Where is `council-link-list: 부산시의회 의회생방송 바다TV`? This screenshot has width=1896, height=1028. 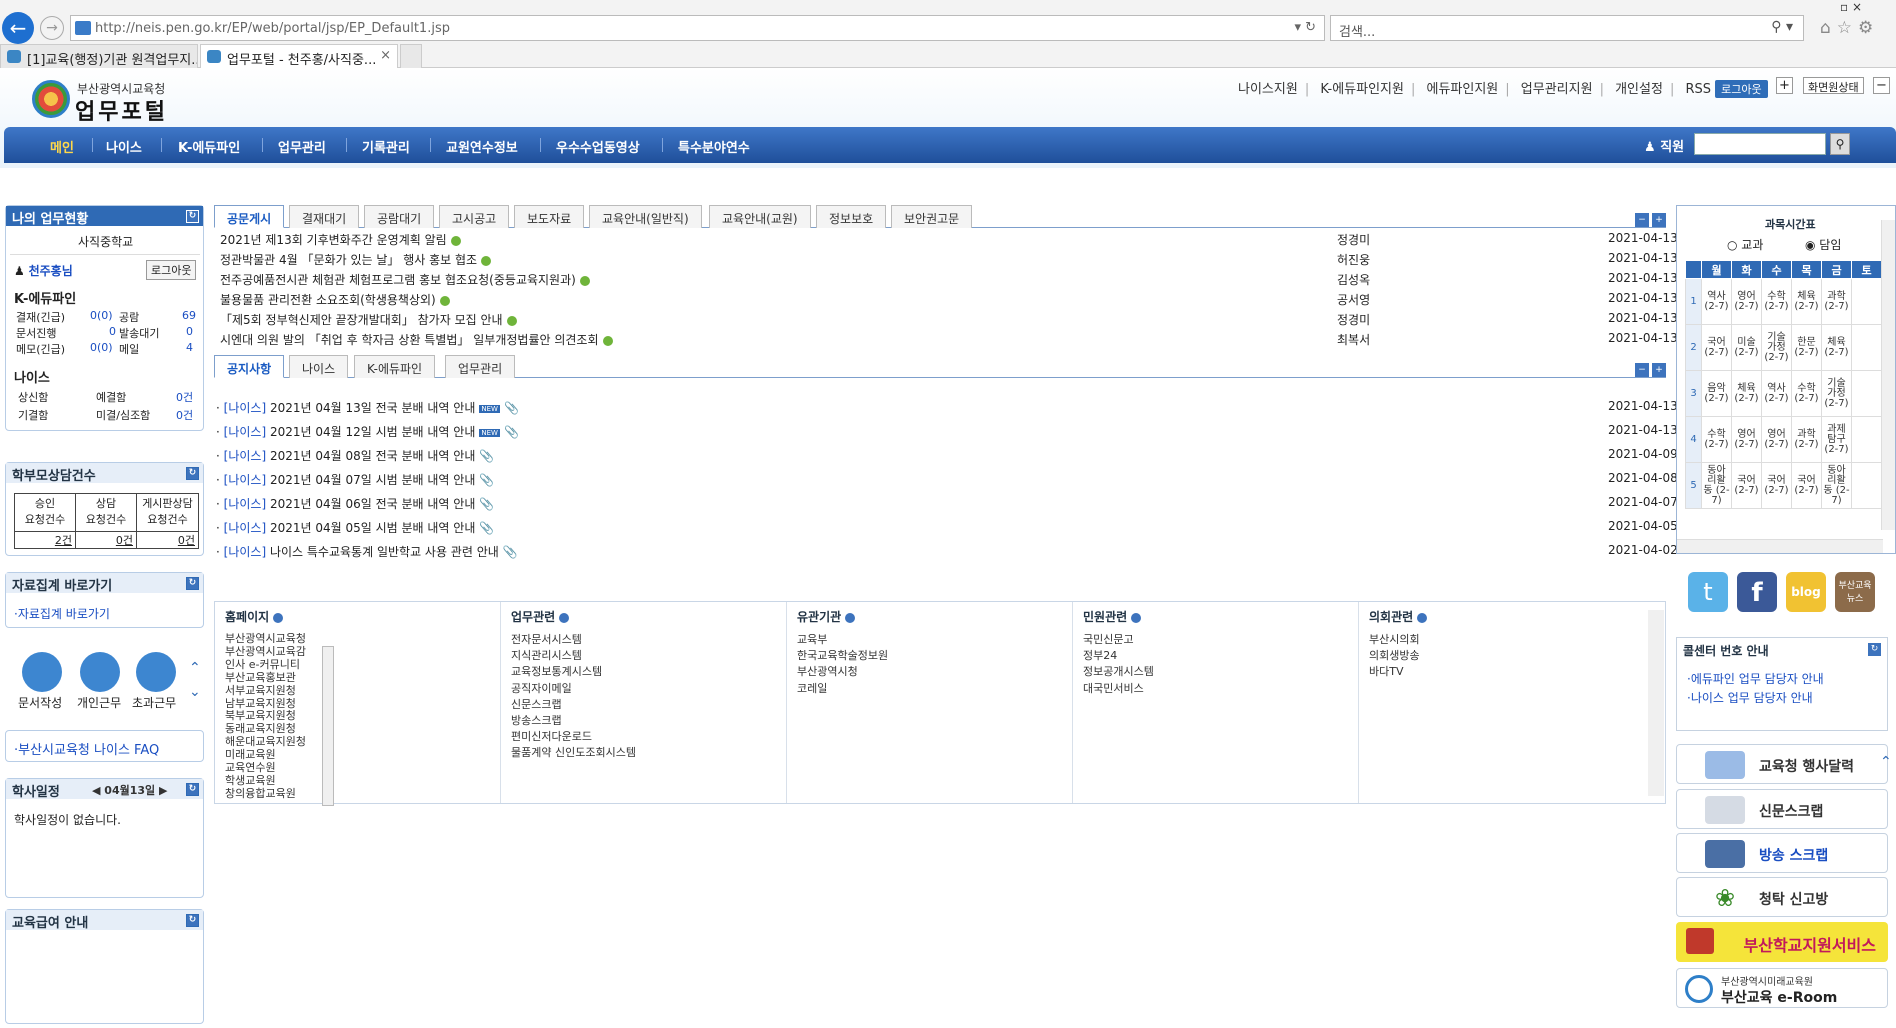 council-link-list: 부산시의회 의회생방송 바다TV is located at coordinates (1394, 656).